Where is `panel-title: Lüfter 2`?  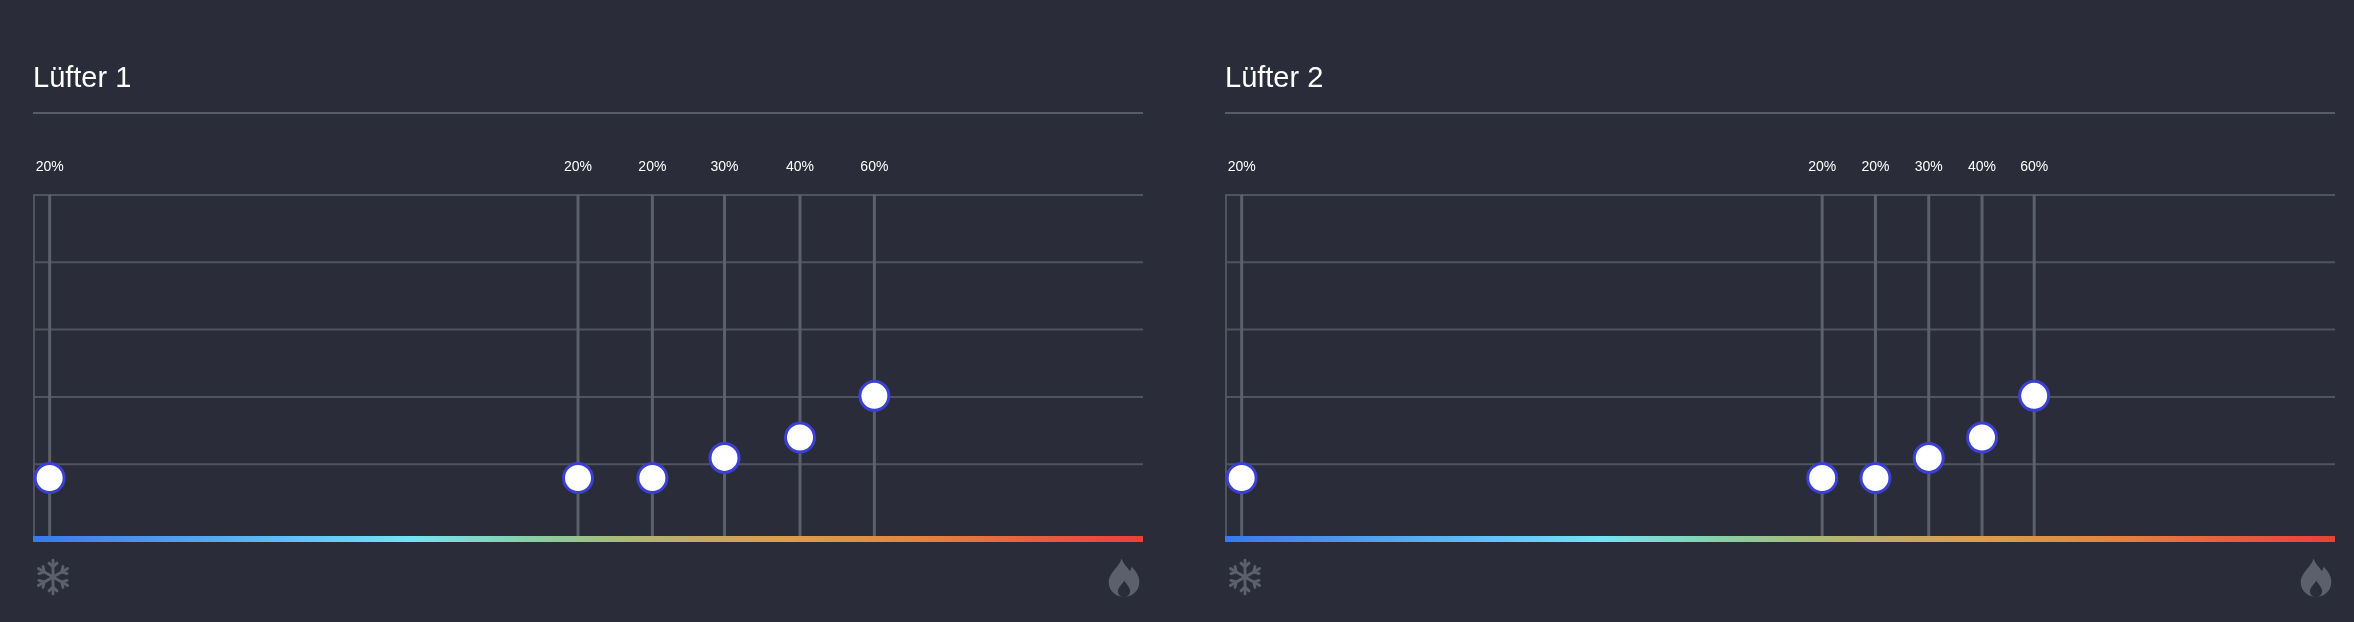
panel-title: Lüfter 2 is located at coordinates (1274, 77).